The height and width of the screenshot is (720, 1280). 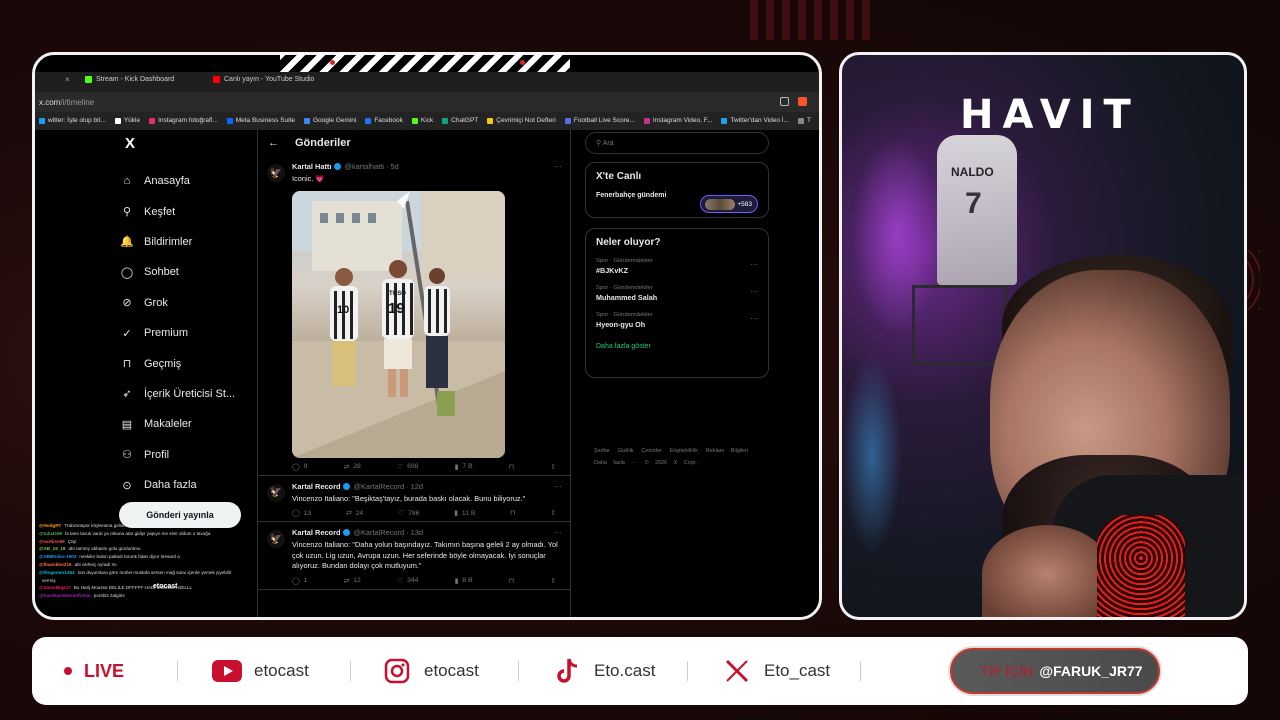 What do you see at coordinates (130, 143) in the screenshot?
I see `x-logo: X` at bounding box center [130, 143].